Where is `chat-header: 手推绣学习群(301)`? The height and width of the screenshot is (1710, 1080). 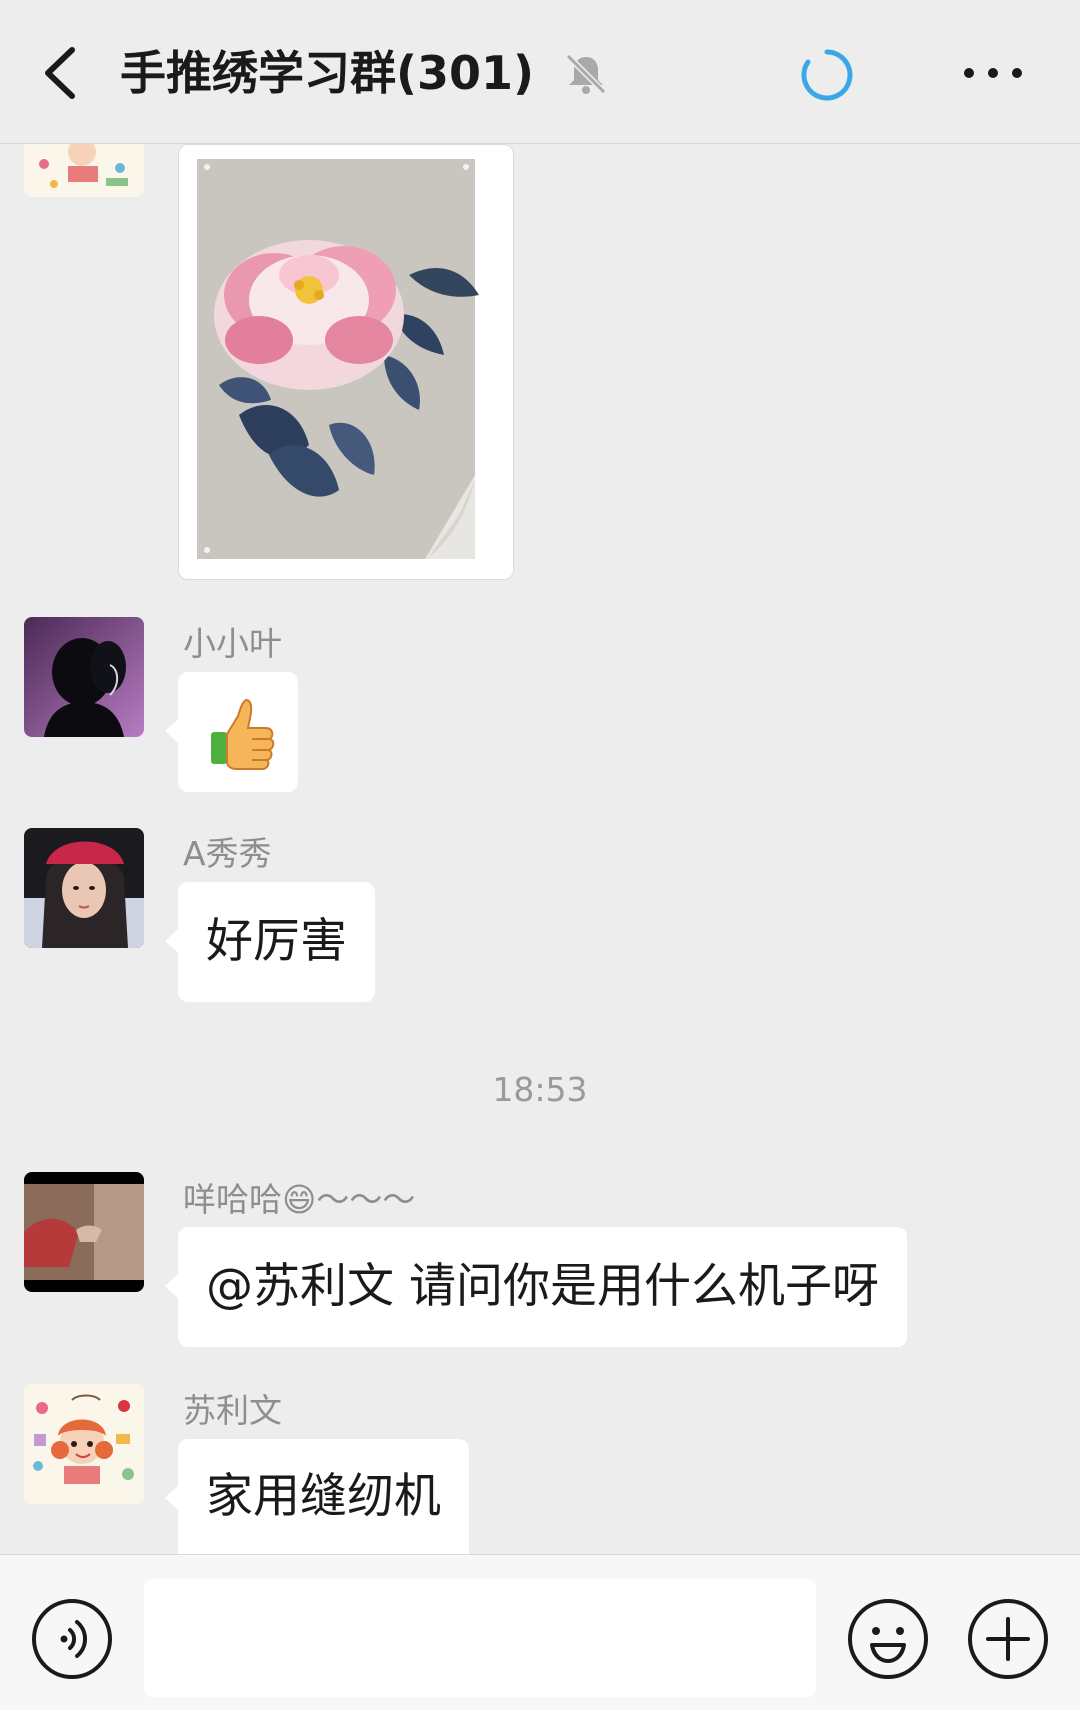
chat-header: 手推绣学习群(301) is located at coordinates (540, 72).